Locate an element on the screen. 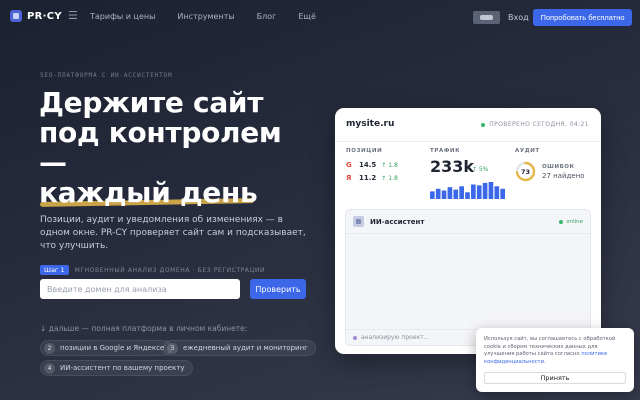  feature-label: ежедневный аудит и мониторинг is located at coordinates (245, 348).